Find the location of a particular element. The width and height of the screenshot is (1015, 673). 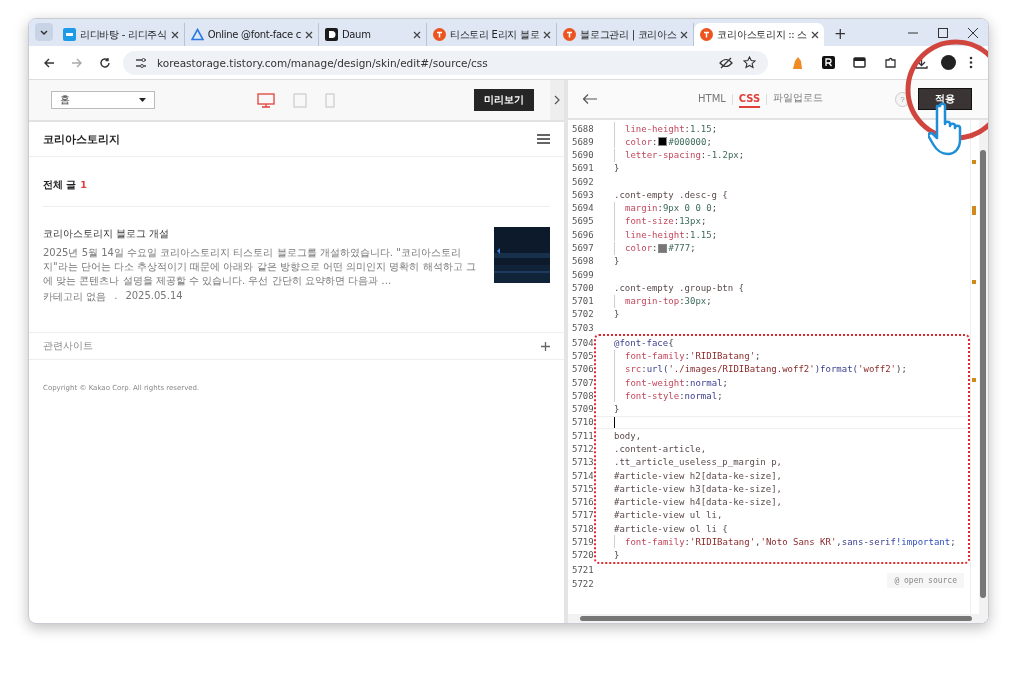

line-number: 5715 is located at coordinates (583, 488).